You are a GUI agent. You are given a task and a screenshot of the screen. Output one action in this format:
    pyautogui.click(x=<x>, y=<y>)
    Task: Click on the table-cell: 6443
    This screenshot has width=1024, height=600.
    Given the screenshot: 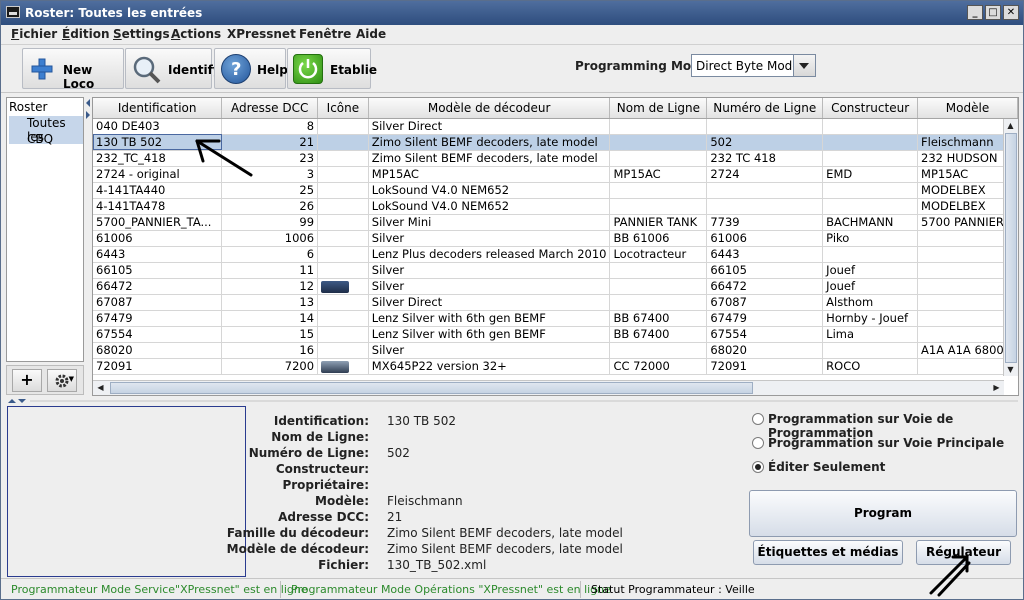 What is the action you would take?
    pyautogui.click(x=158, y=254)
    